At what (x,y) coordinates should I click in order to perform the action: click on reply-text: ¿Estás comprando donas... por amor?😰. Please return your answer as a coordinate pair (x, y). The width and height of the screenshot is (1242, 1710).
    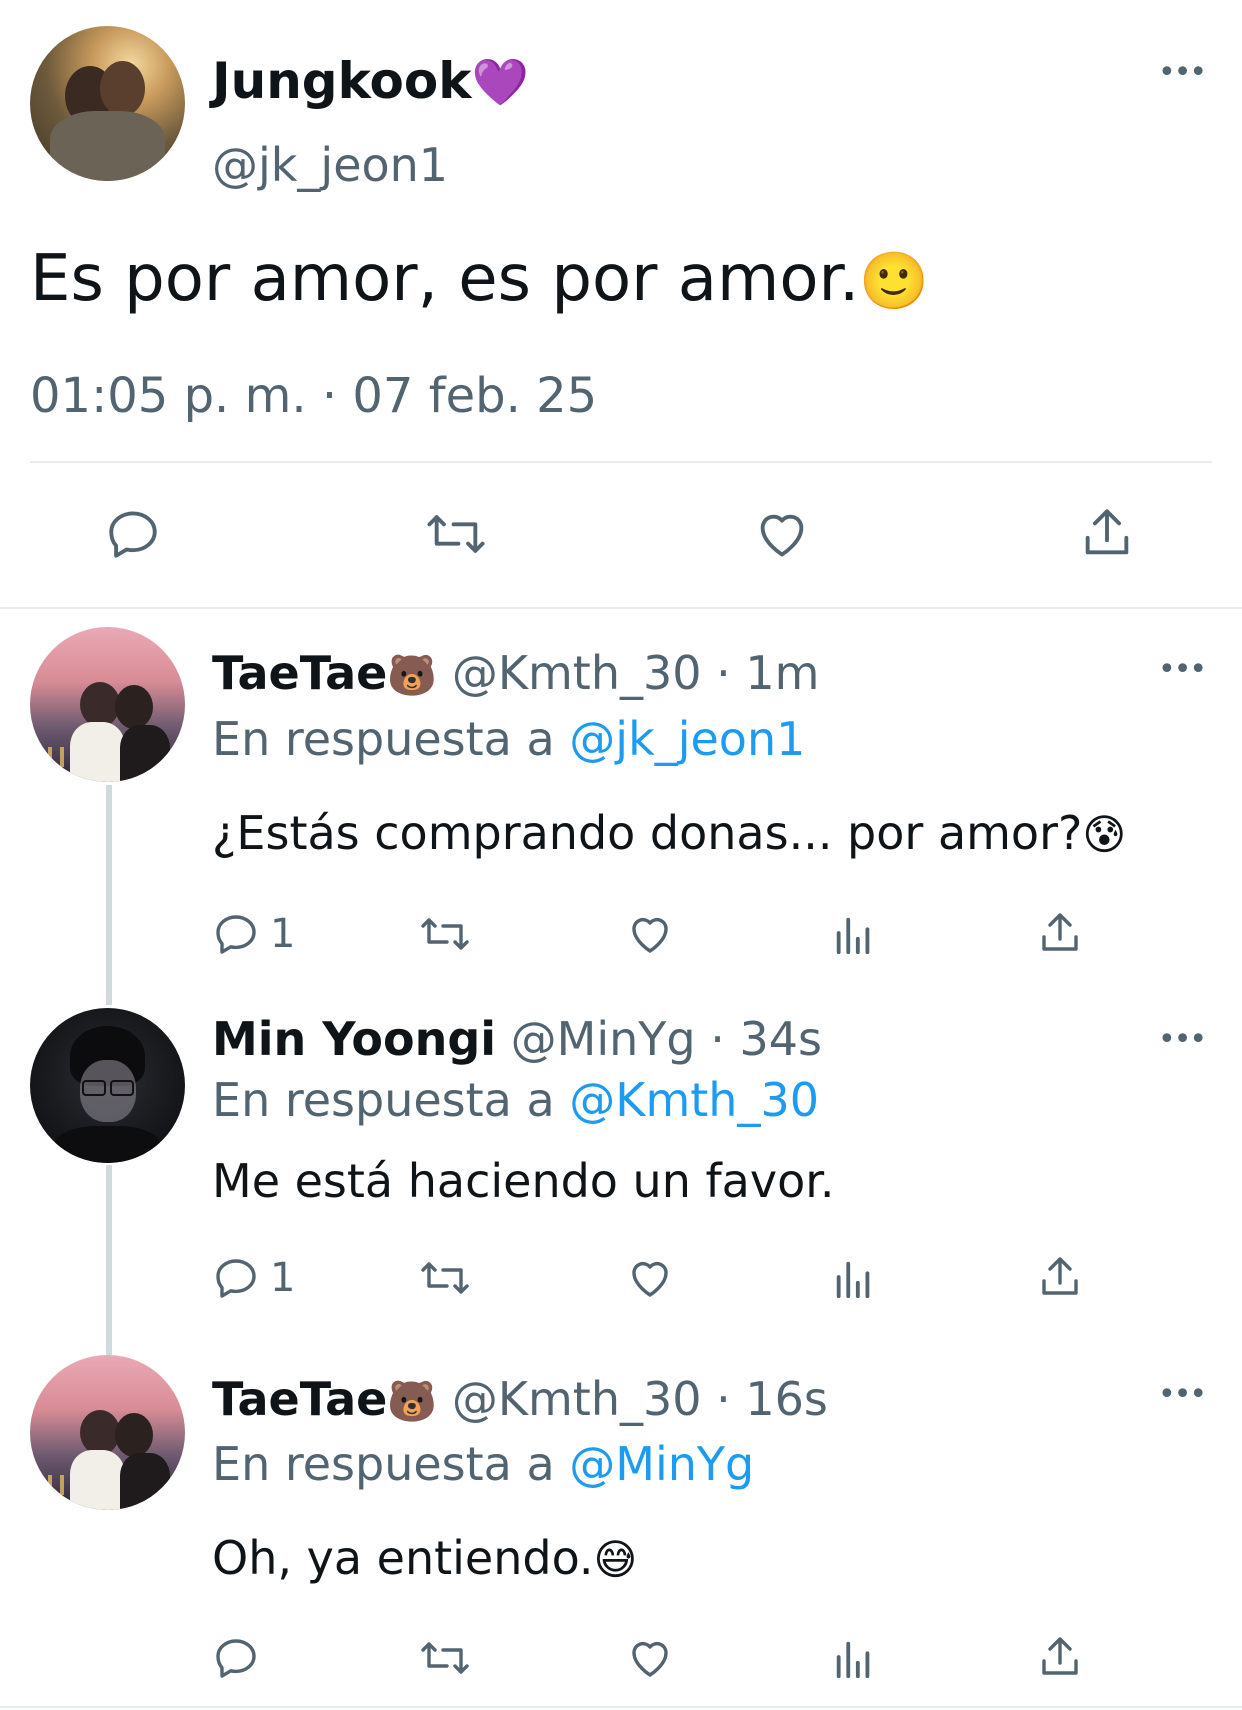
    Looking at the image, I should click on (669, 833).